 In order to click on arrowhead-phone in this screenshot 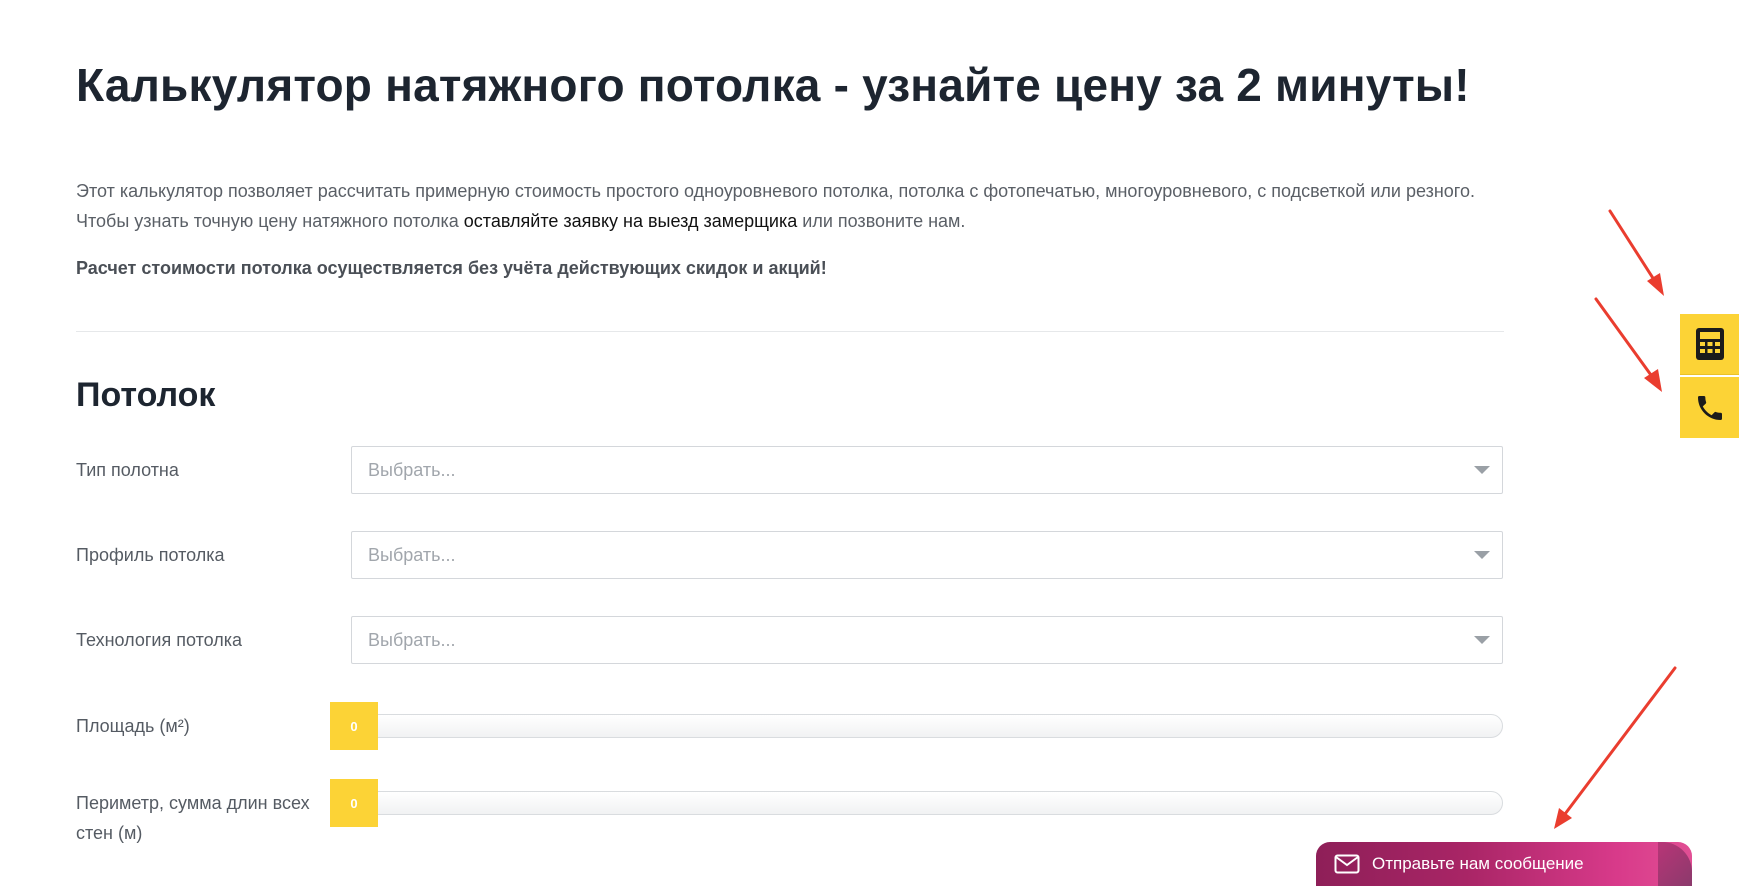, I will do `click(1653, 380)`.